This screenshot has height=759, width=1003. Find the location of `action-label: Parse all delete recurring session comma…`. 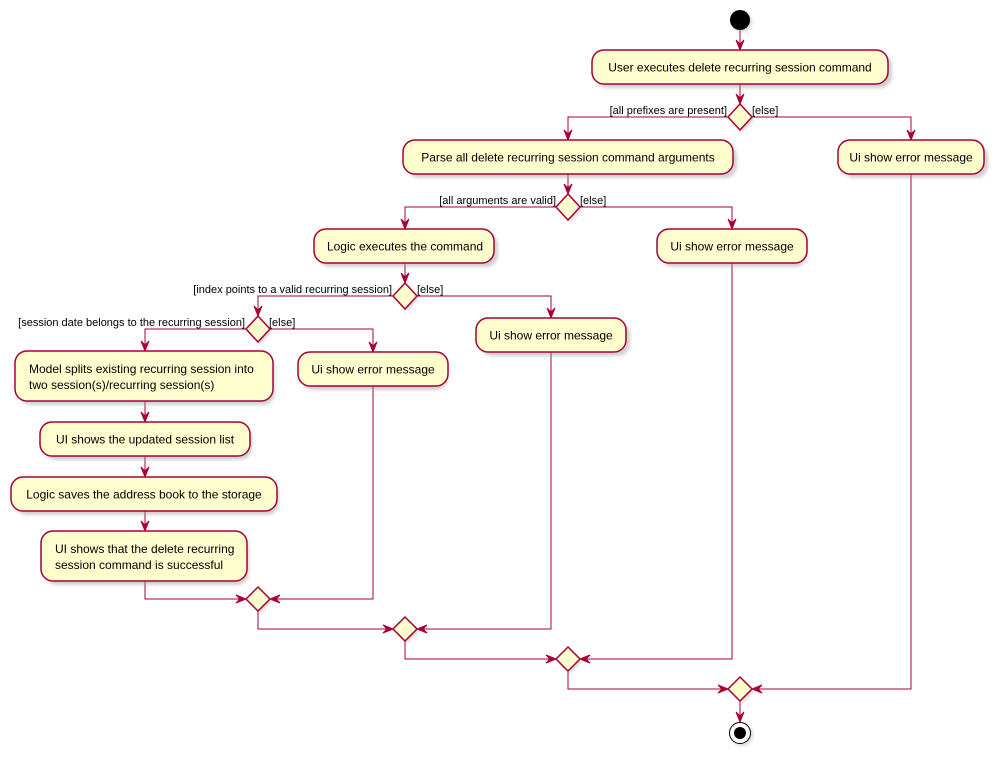

action-label: Parse all delete recurring session comma… is located at coordinates (567, 158).